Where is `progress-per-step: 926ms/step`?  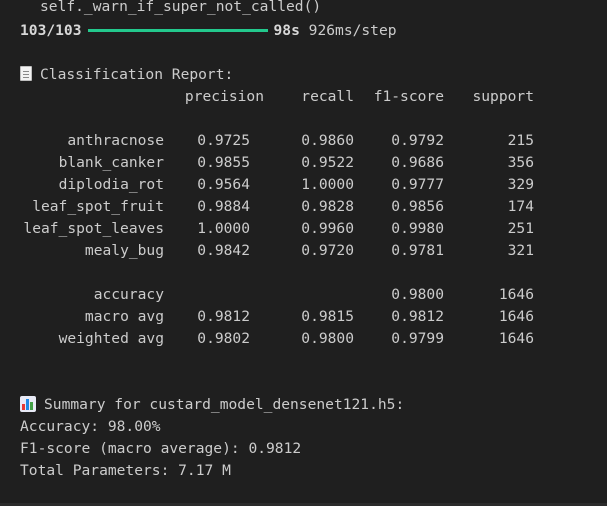
progress-per-step: 926ms/step is located at coordinates (352, 30).